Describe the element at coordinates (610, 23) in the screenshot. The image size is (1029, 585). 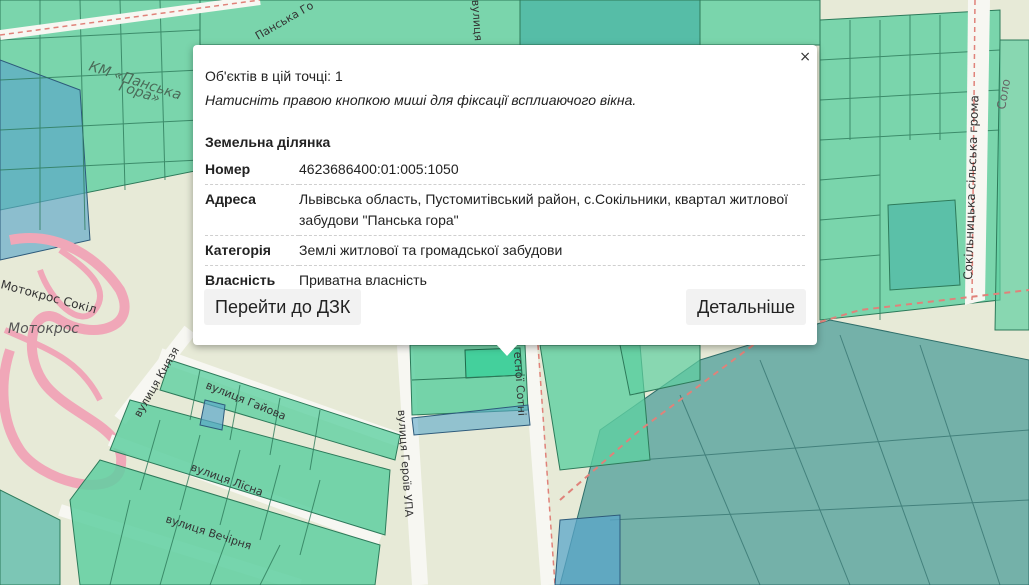
I see `parcel-top-teal` at that location.